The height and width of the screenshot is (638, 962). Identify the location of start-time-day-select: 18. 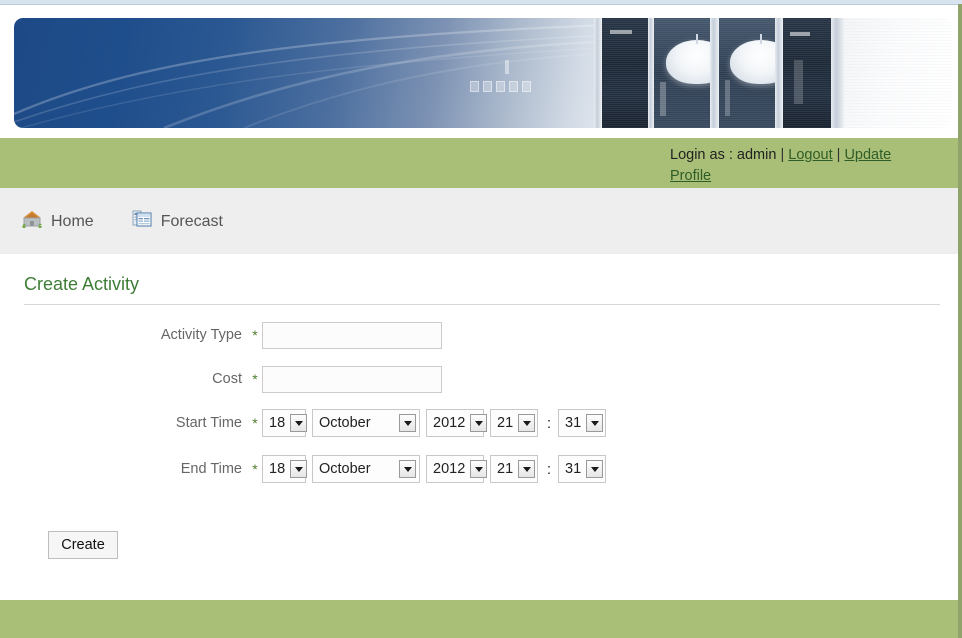
(285, 423).